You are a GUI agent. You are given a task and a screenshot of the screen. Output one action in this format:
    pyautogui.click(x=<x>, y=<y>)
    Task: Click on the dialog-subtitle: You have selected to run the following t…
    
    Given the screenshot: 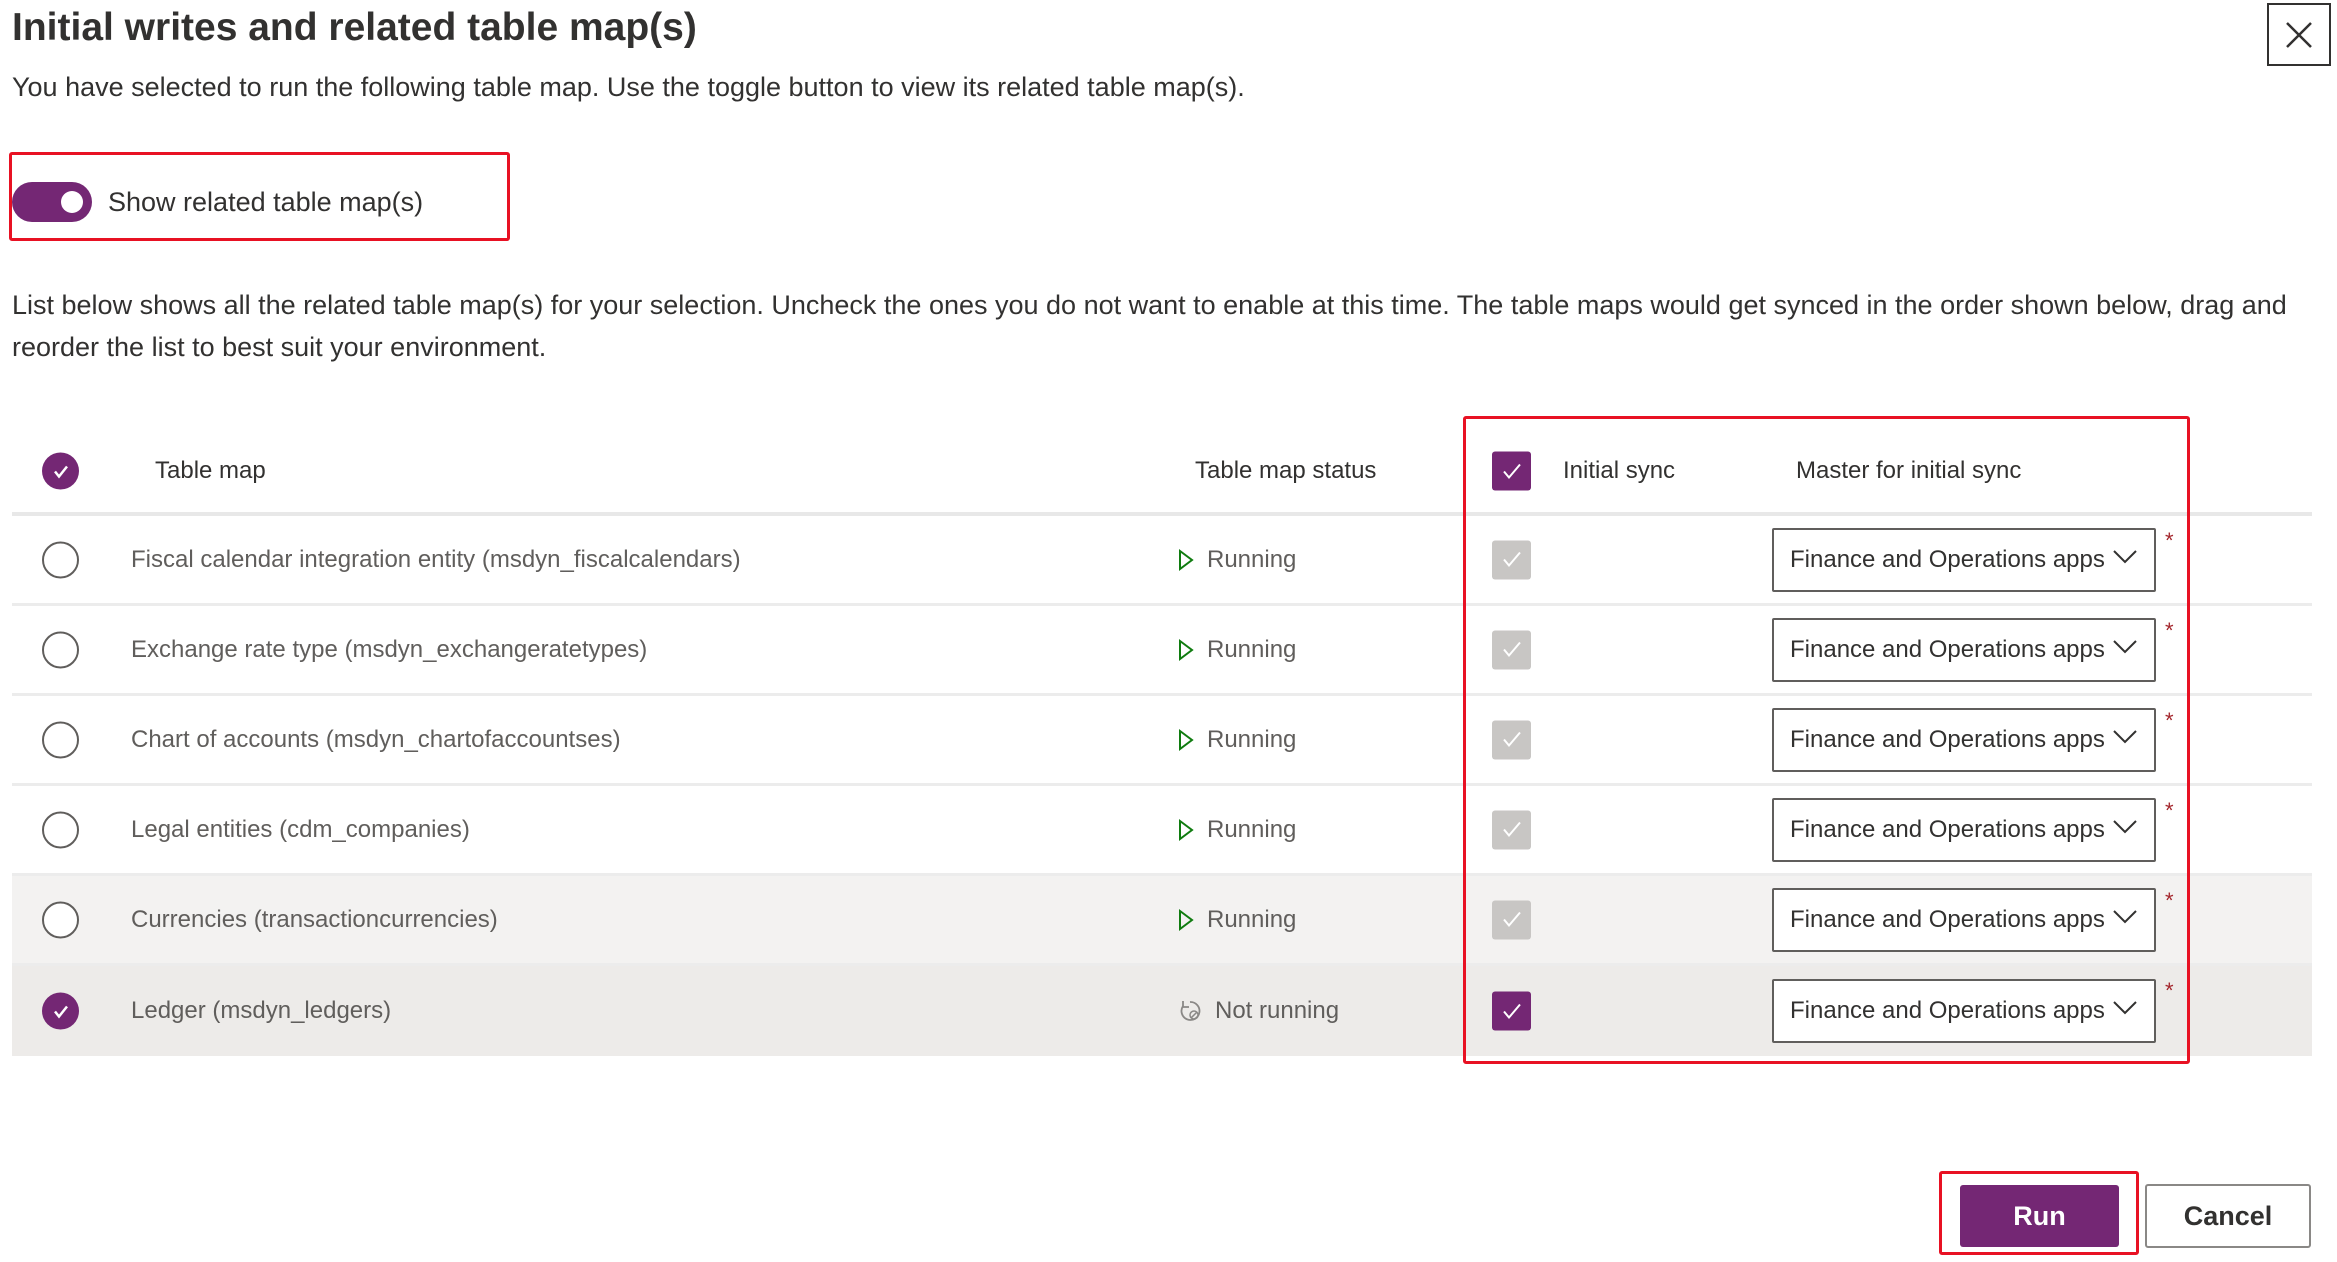 What is the action you would take?
    pyautogui.click(x=628, y=87)
    